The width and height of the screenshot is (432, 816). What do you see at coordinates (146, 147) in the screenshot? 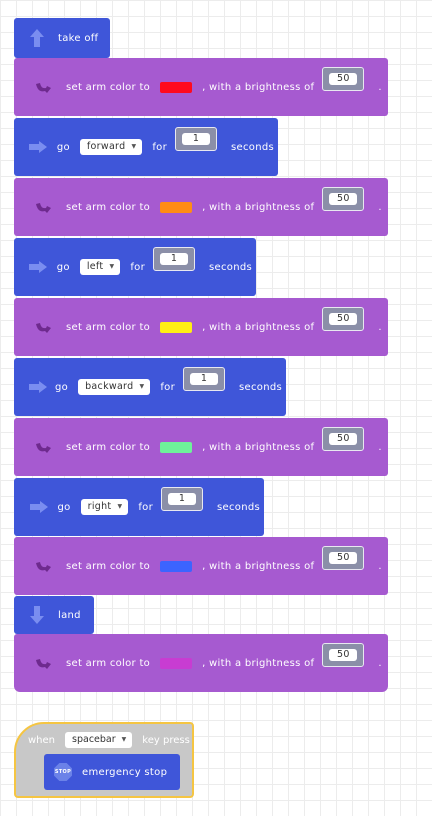
I see `go-block: go forward ▼ for 1 seconds` at bounding box center [146, 147].